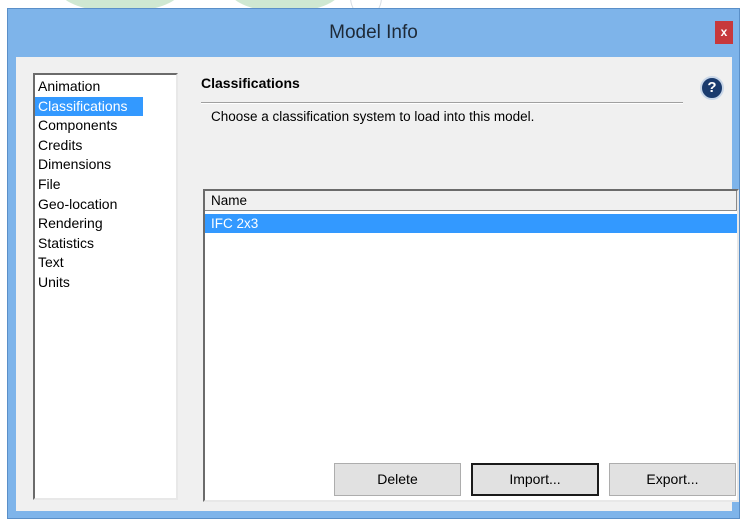  What do you see at coordinates (105, 146) in the screenshot?
I see `category-item-credits: Credits` at bounding box center [105, 146].